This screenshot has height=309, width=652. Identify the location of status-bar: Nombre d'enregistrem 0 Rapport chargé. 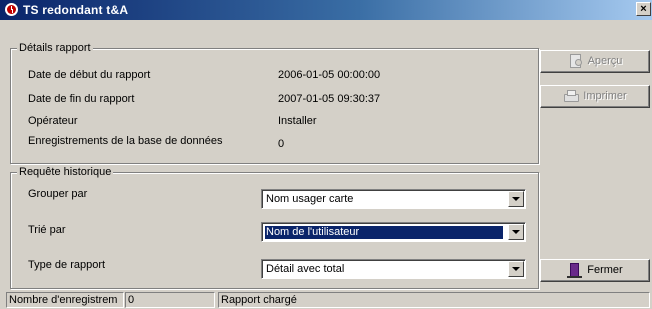
(326, 300).